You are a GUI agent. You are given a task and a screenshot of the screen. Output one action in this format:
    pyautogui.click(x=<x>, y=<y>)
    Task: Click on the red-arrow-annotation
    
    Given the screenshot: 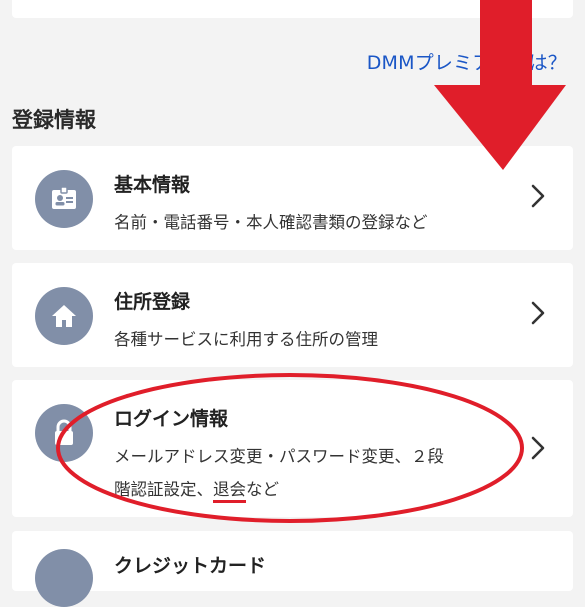 What is the action you would take?
    pyautogui.click(x=500, y=85)
    